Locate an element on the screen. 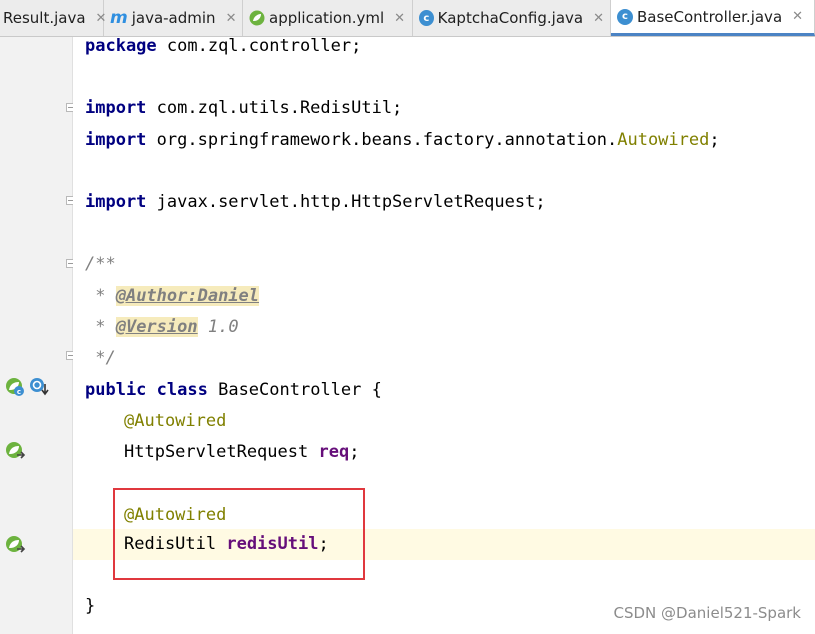  code-line-package: package com.zql.controller; is located at coordinates (444, 46).